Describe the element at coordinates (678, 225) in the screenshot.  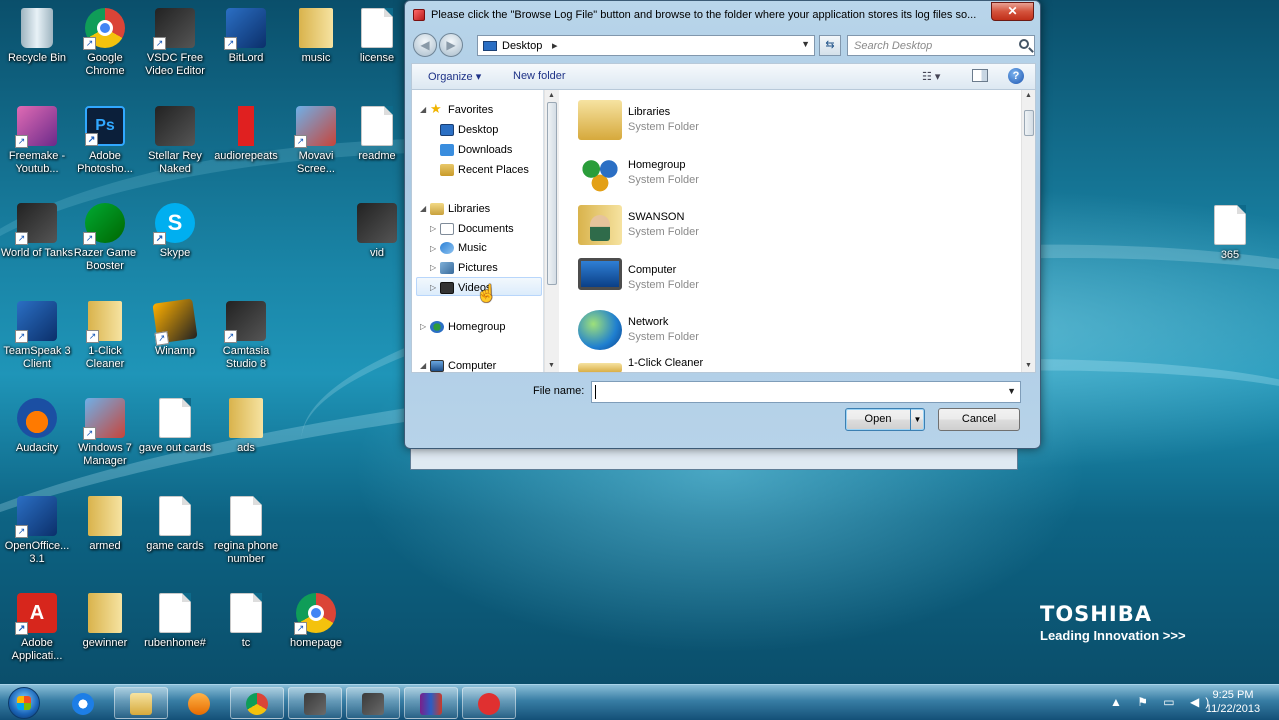
I see `file-item-swanson: SWANSON System Folder` at that location.